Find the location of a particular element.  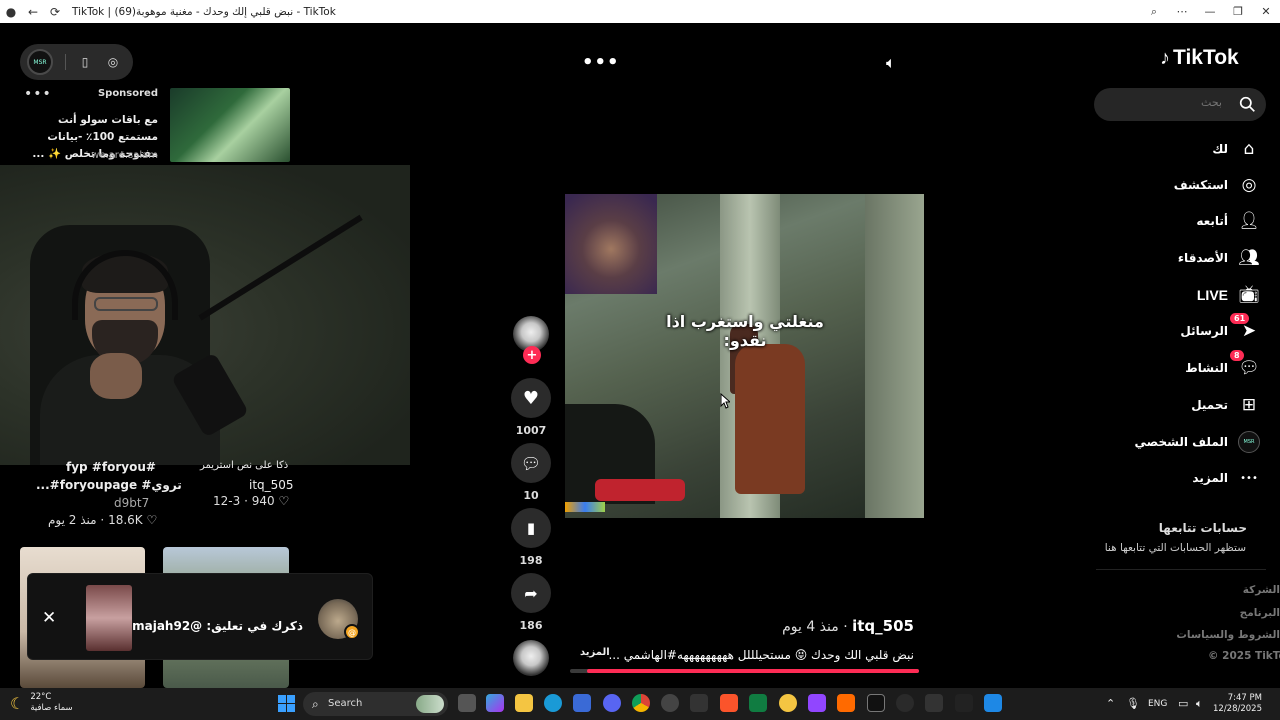

sponsored-thumbnail is located at coordinates (230, 125).